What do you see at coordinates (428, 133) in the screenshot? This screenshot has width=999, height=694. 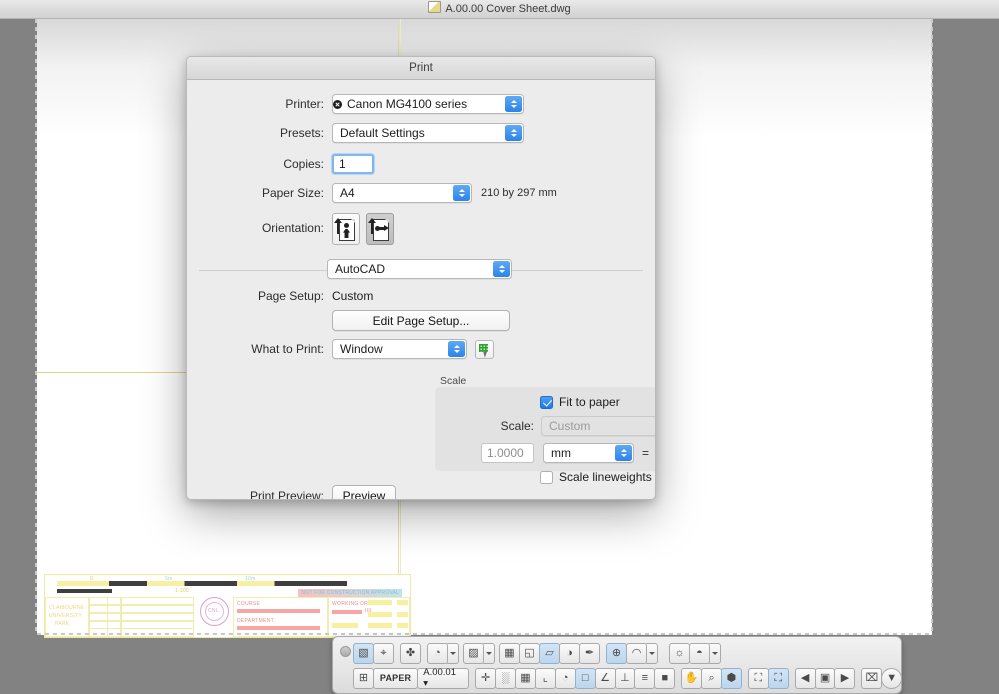 I see `presets-select: Default Settings` at bounding box center [428, 133].